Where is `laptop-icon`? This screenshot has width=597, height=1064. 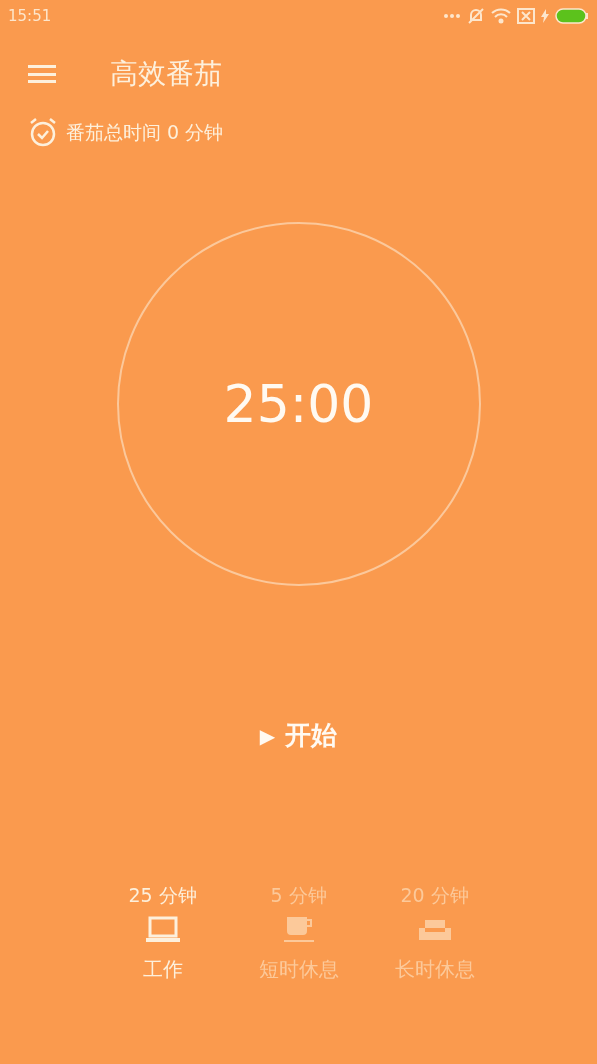
laptop-icon is located at coordinates (162, 929).